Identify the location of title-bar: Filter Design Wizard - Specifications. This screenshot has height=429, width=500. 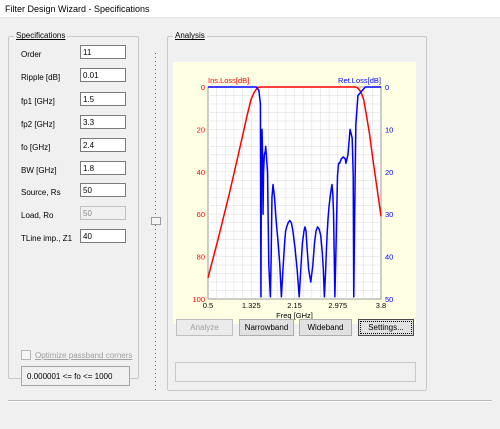
(250, 9).